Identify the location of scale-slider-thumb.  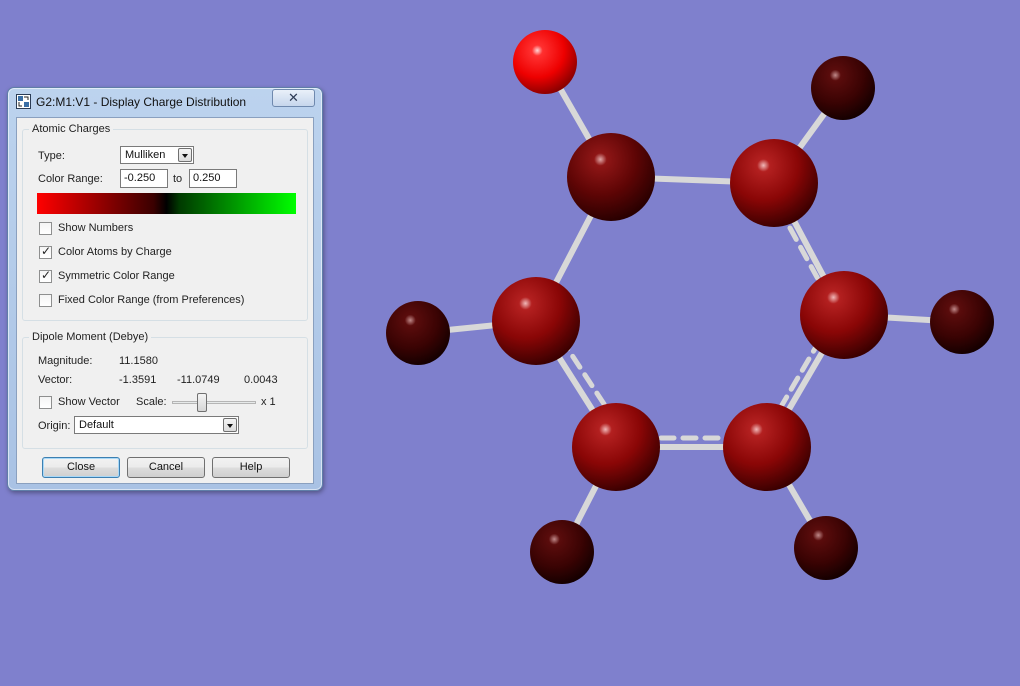
(202, 402).